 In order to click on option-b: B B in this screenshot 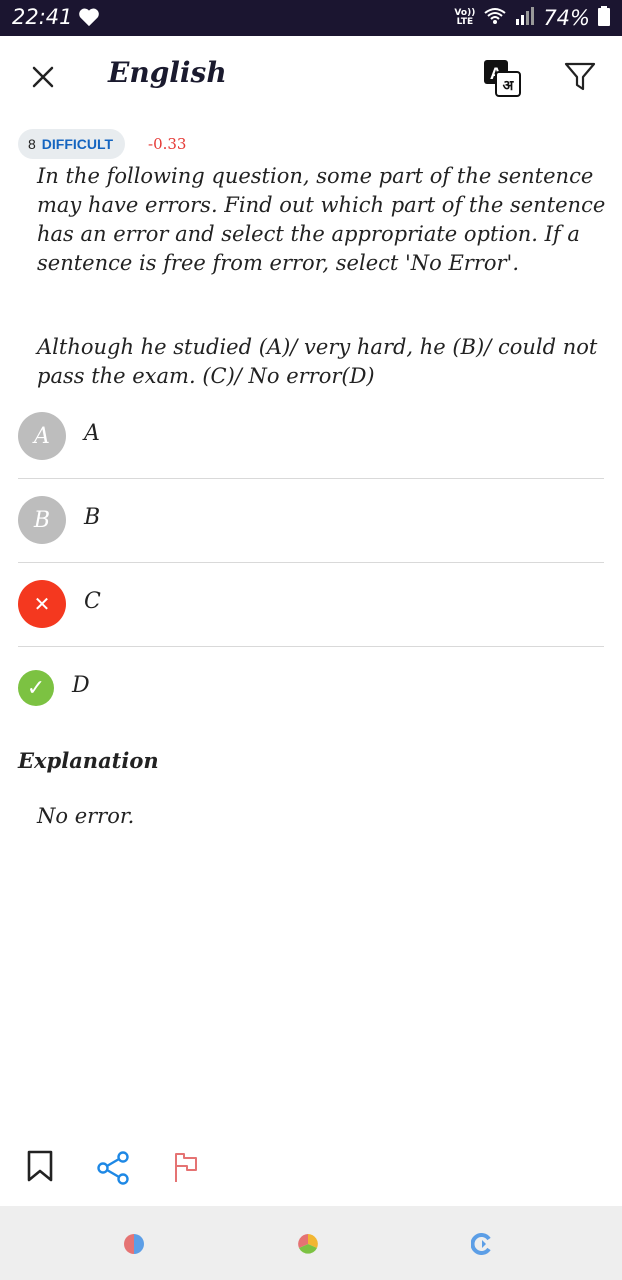, I will do `click(311, 538)`.